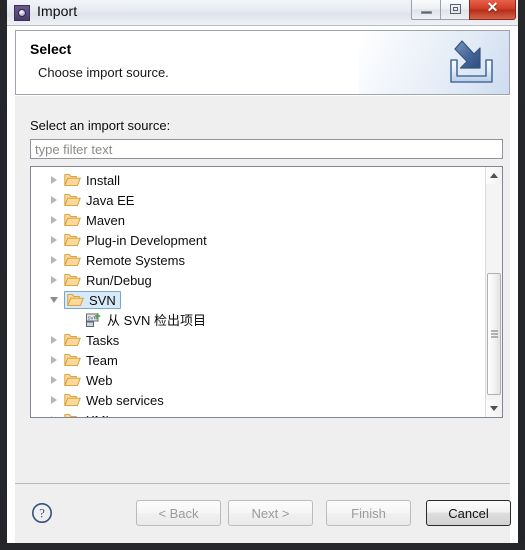 Image resolution: width=525 pixels, height=550 pixels. Describe the element at coordinates (257, 360) in the screenshot. I see `tree-row: Team` at that location.